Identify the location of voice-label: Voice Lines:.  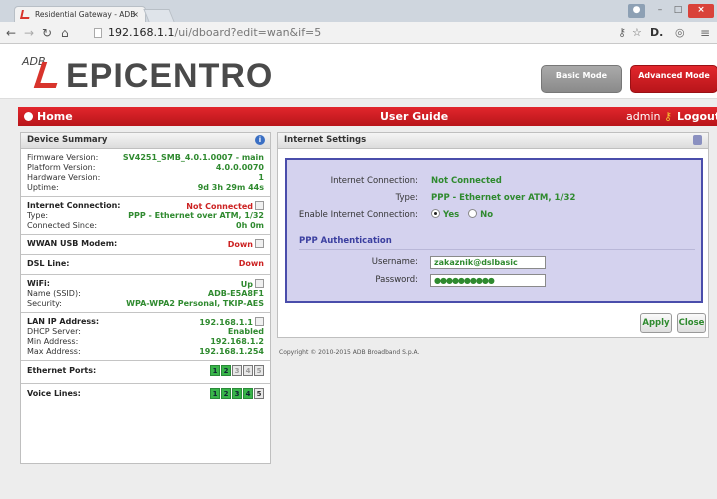
(54, 393).